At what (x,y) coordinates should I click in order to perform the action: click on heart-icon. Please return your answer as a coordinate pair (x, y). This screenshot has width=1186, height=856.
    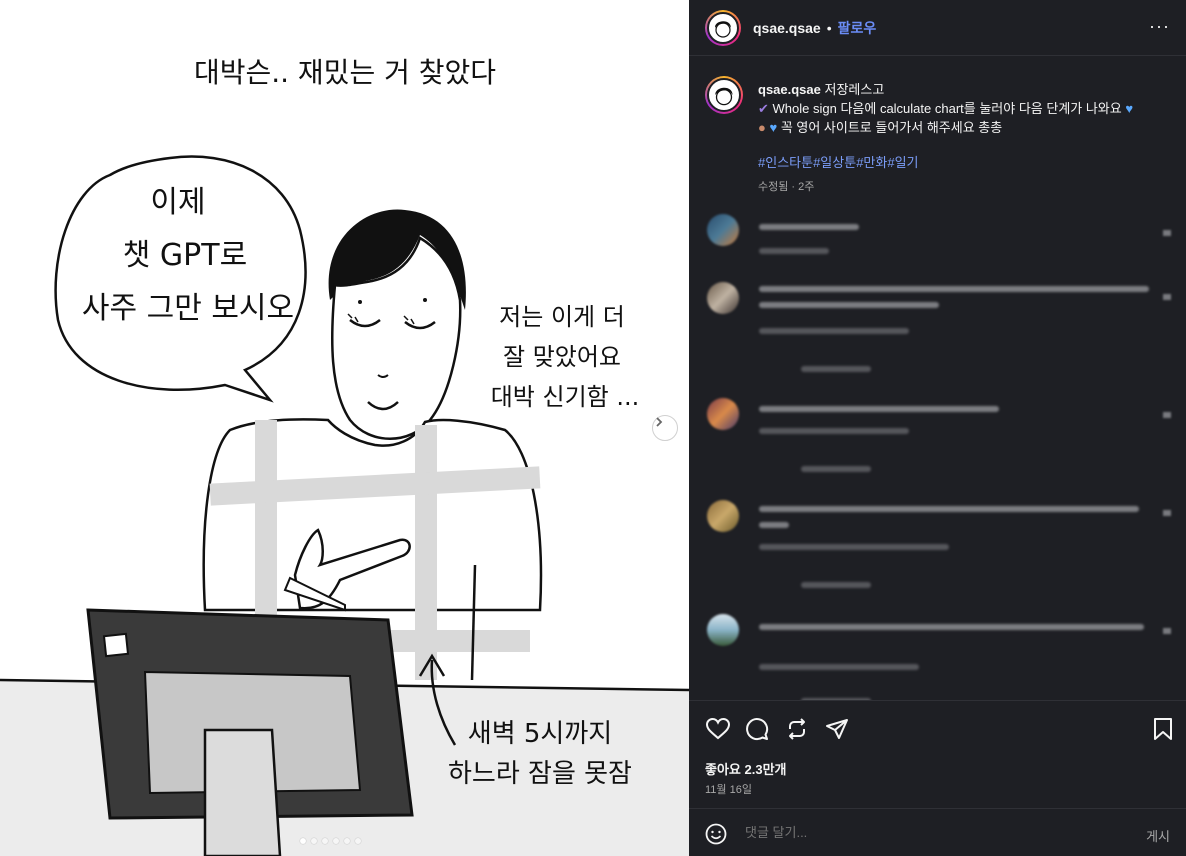
    Looking at the image, I should click on (718, 729).